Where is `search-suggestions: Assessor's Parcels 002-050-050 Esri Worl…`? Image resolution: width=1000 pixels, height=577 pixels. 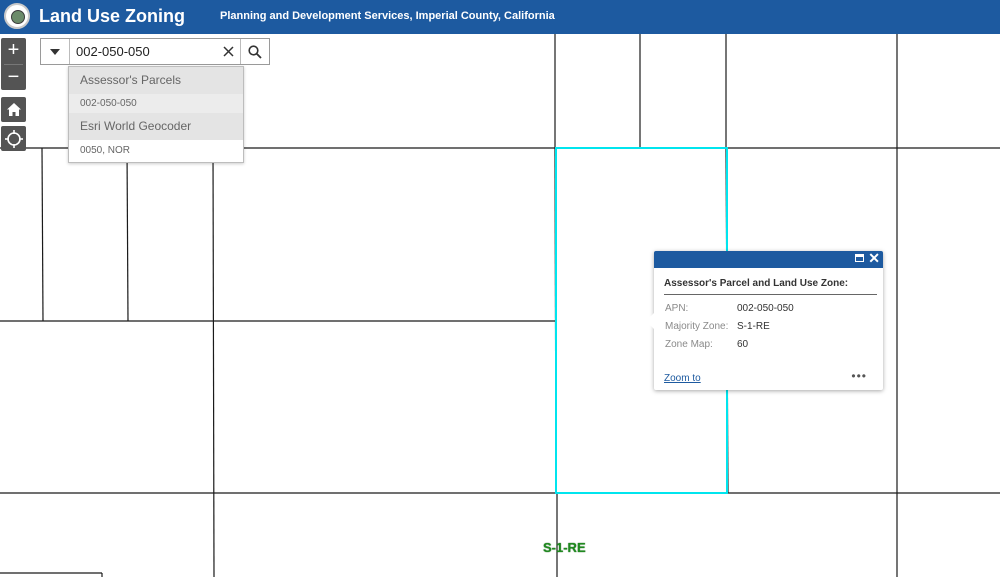
search-suggestions: Assessor's Parcels 002-050-050 Esri Worl… is located at coordinates (156, 114).